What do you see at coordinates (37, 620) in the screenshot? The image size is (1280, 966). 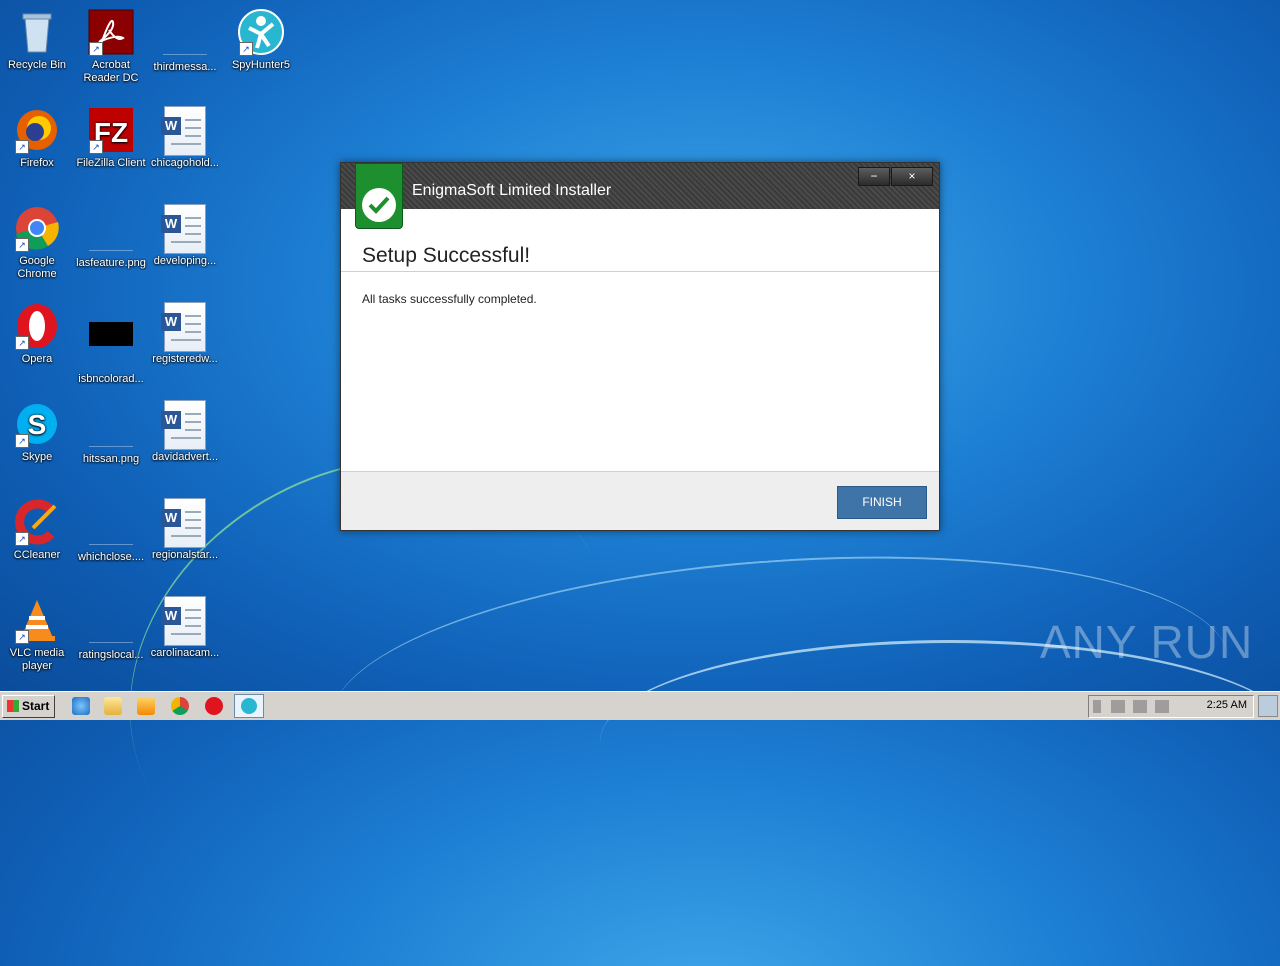 I see `vlc-cone-icon: ↗` at bounding box center [37, 620].